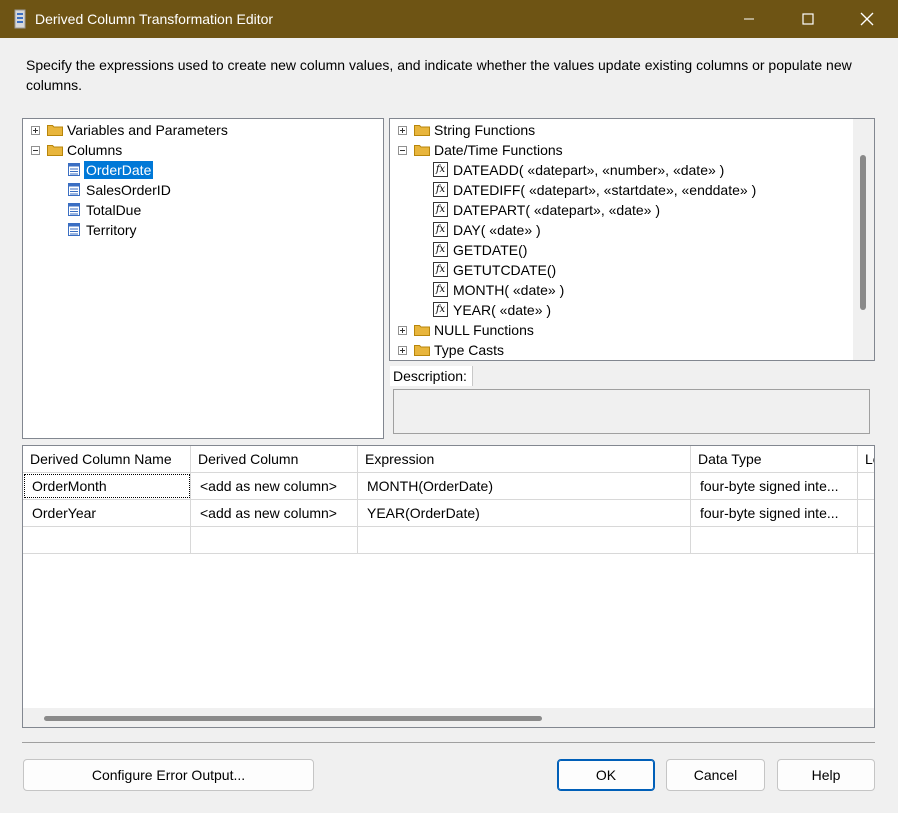 The height and width of the screenshot is (813, 898). What do you see at coordinates (498, 150) in the screenshot?
I see `tree-label-datetime-functions: Date/Time Functions` at bounding box center [498, 150].